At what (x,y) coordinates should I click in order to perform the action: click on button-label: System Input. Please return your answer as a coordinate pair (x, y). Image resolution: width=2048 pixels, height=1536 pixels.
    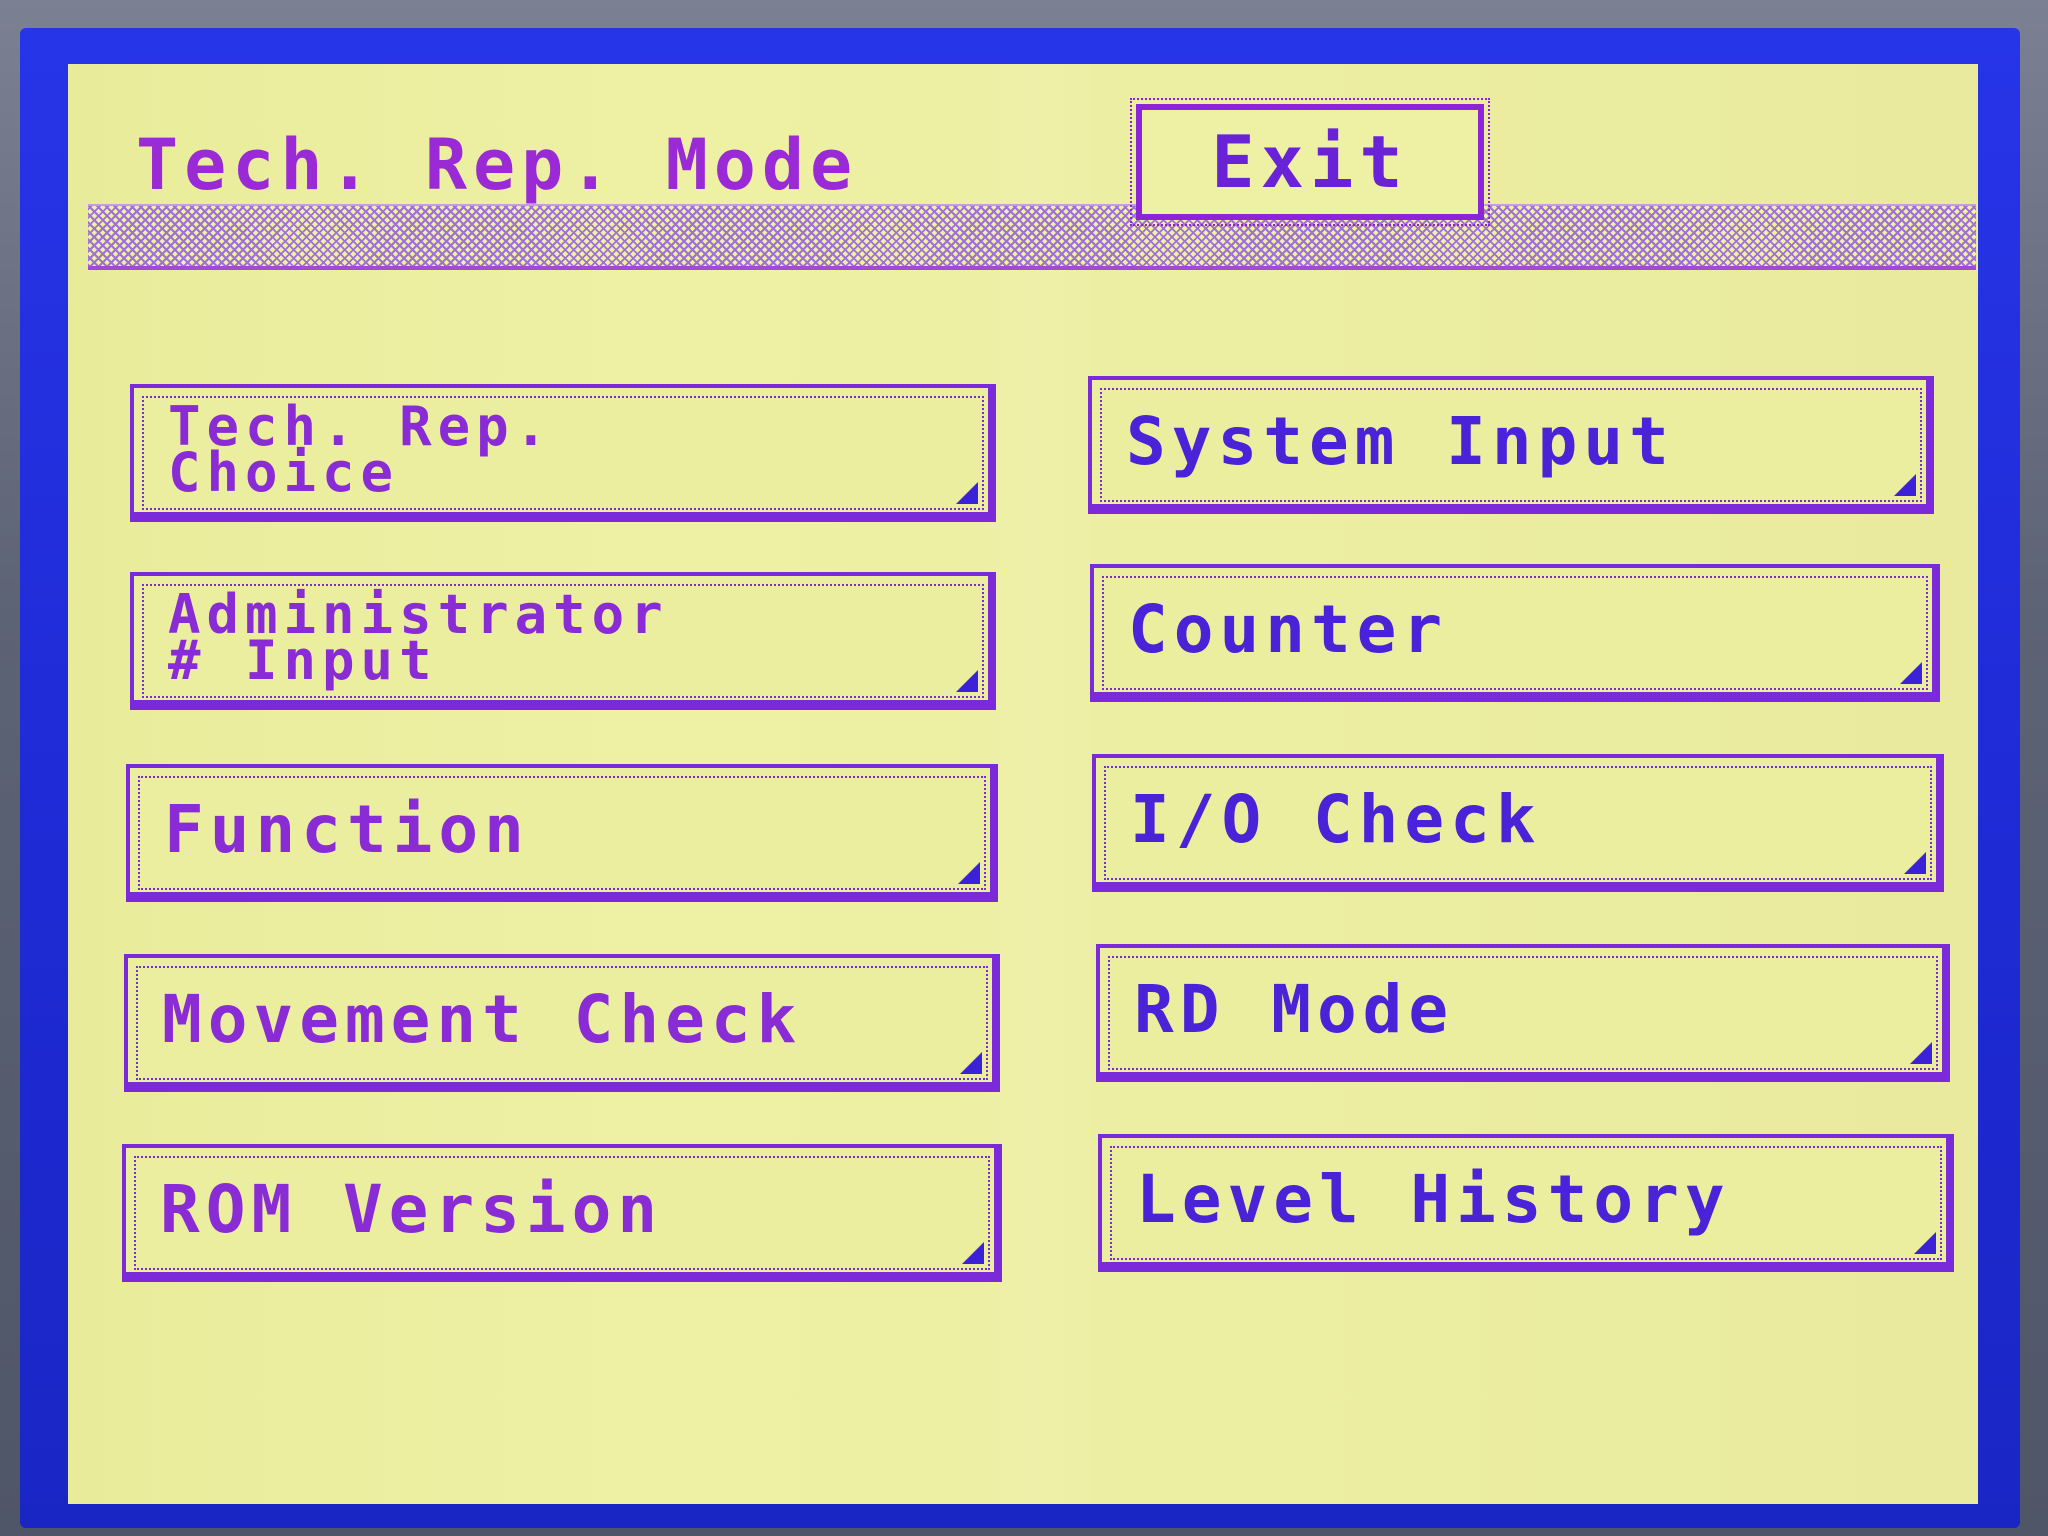
    Looking at the image, I should click on (1400, 441).